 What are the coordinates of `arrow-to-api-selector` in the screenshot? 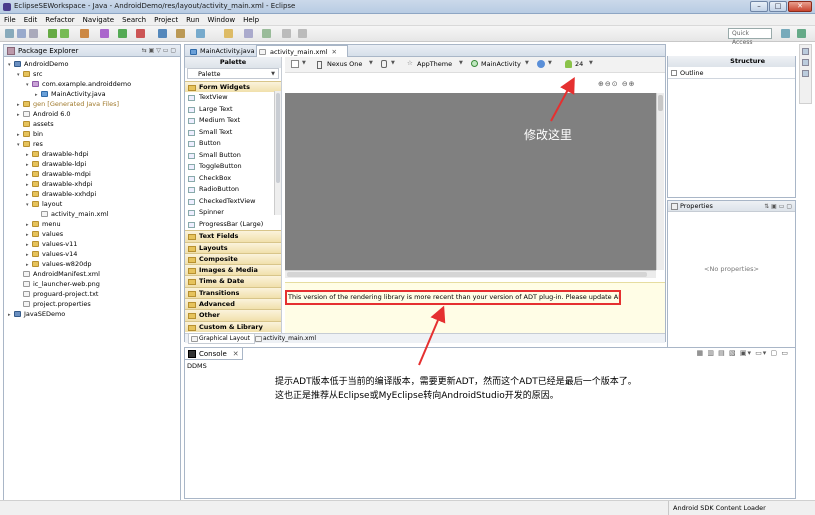 It's located at (562, 99).